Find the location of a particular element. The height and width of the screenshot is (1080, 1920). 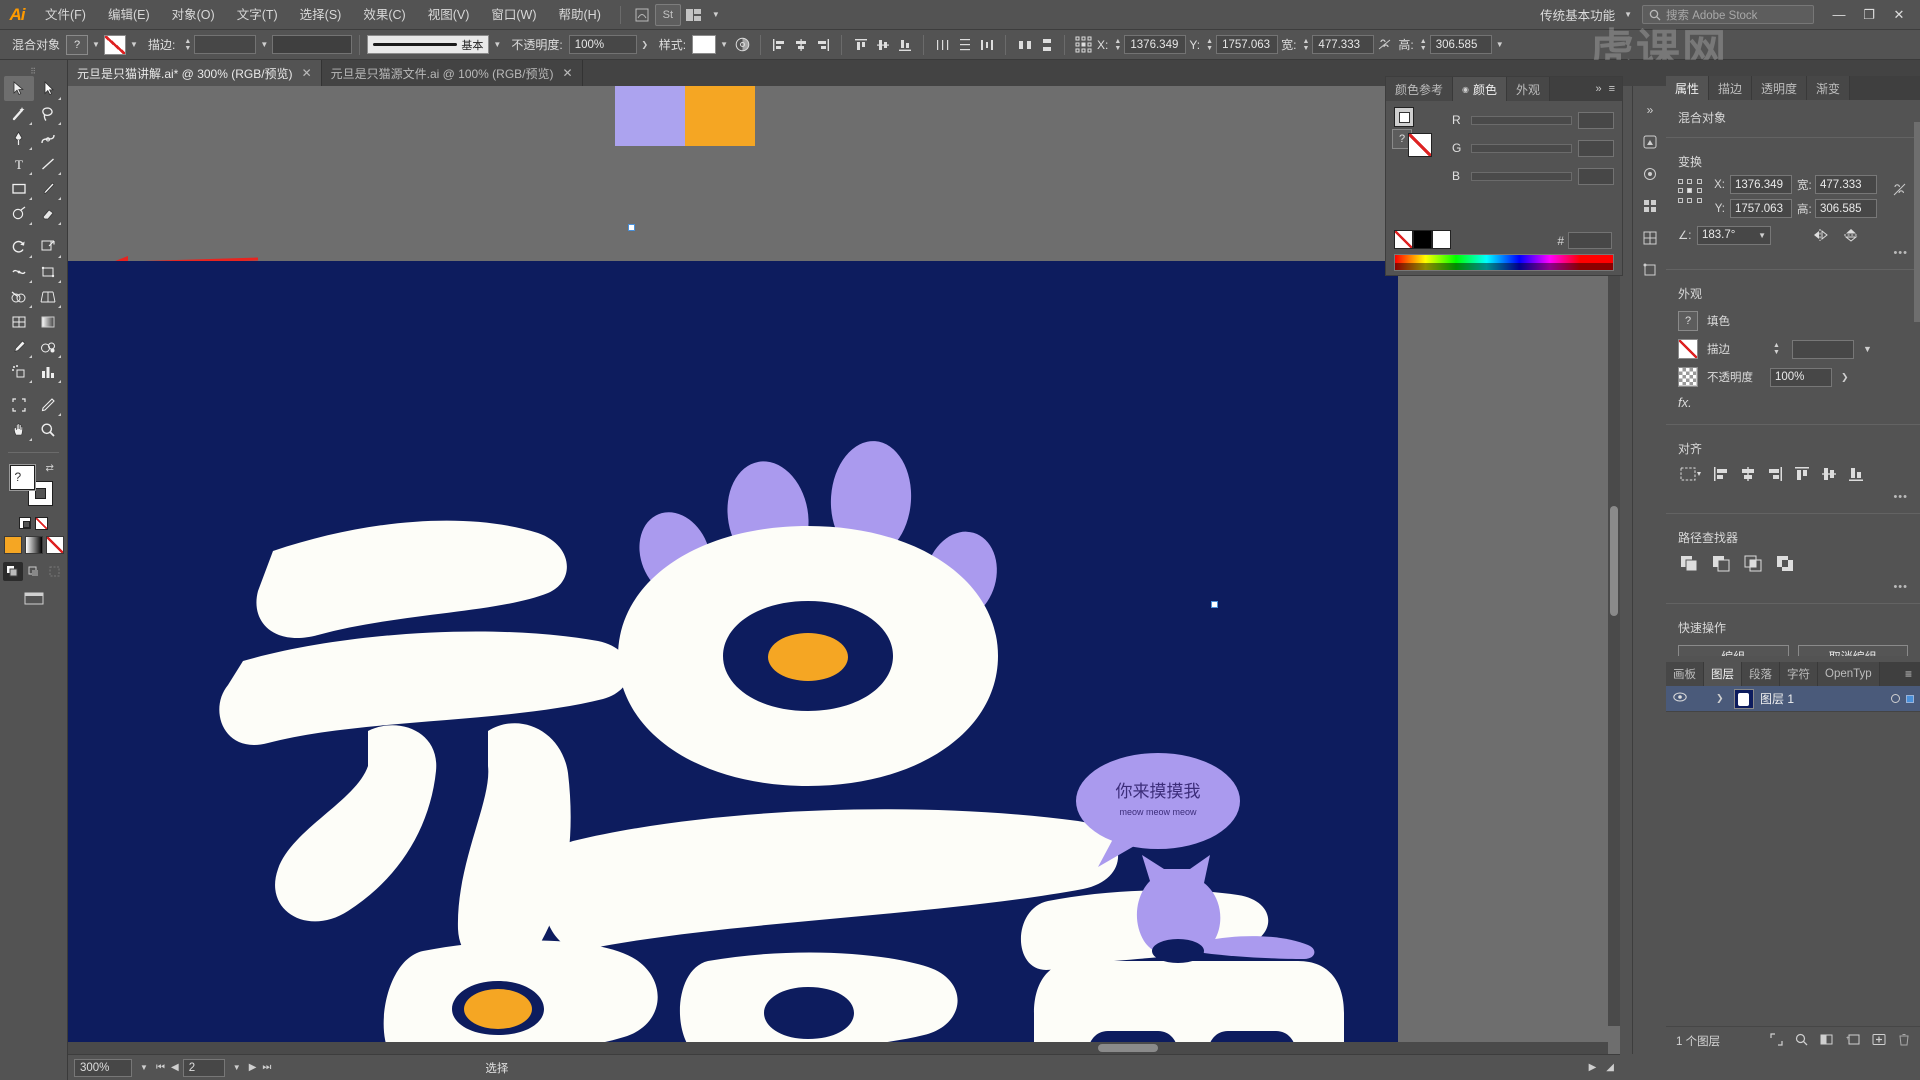

first-artboard-icon: ⏮ is located at coordinates (160, 1067).